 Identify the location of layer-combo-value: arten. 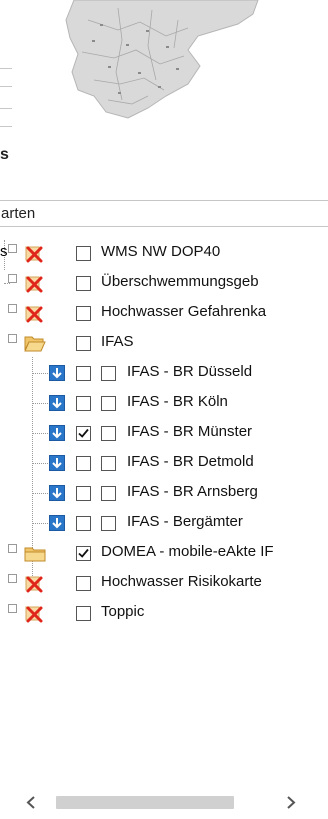
(18, 213).